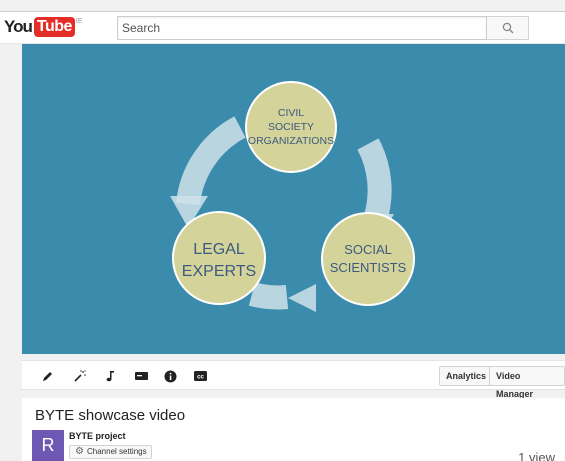 The image size is (565, 461). What do you see at coordinates (282, 5) in the screenshot?
I see `top-strip` at bounding box center [282, 5].